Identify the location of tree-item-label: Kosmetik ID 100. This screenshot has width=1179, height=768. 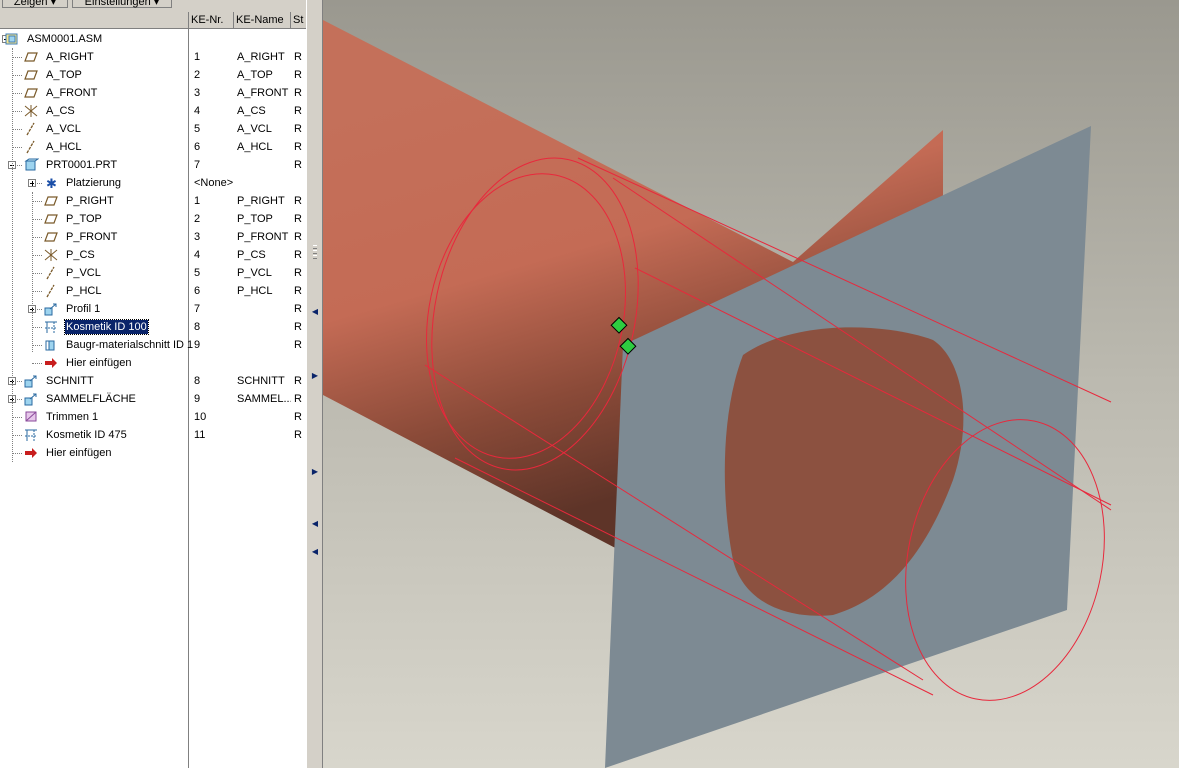
(106, 327).